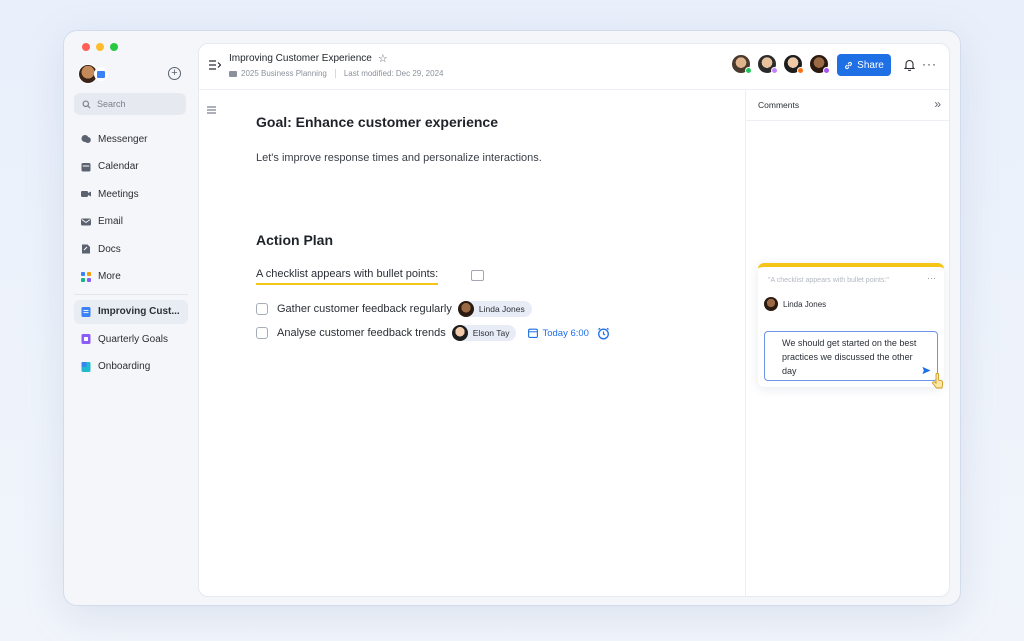 Image resolution: width=1024 pixels, height=641 pixels. What do you see at coordinates (131, 294) in the screenshot?
I see `sidebar-divider` at bounding box center [131, 294].